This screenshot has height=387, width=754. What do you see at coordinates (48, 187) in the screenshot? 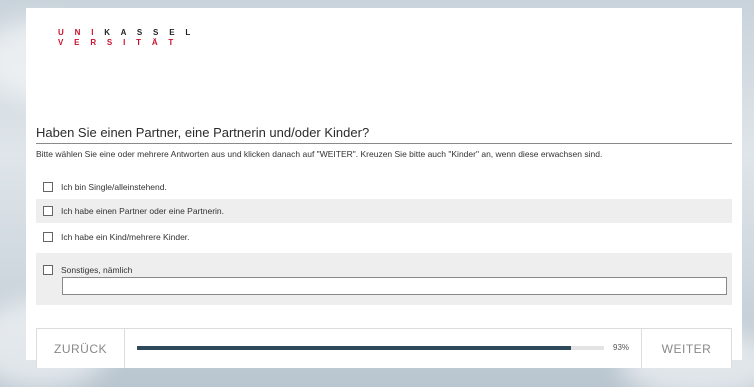
I see `checkbox-single` at bounding box center [48, 187].